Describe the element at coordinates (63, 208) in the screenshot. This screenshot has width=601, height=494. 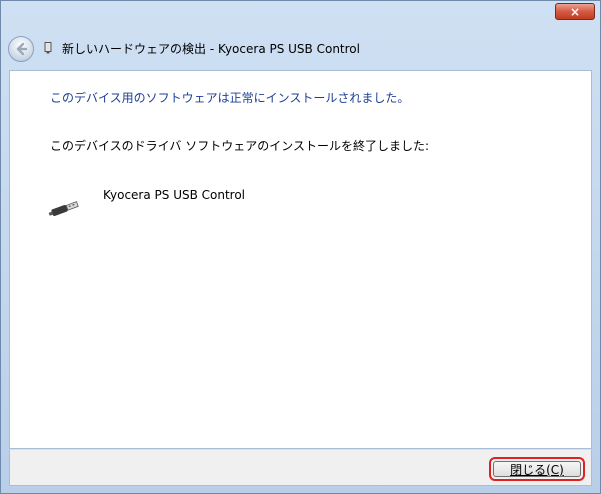
I see `usb-connector-icon` at that location.